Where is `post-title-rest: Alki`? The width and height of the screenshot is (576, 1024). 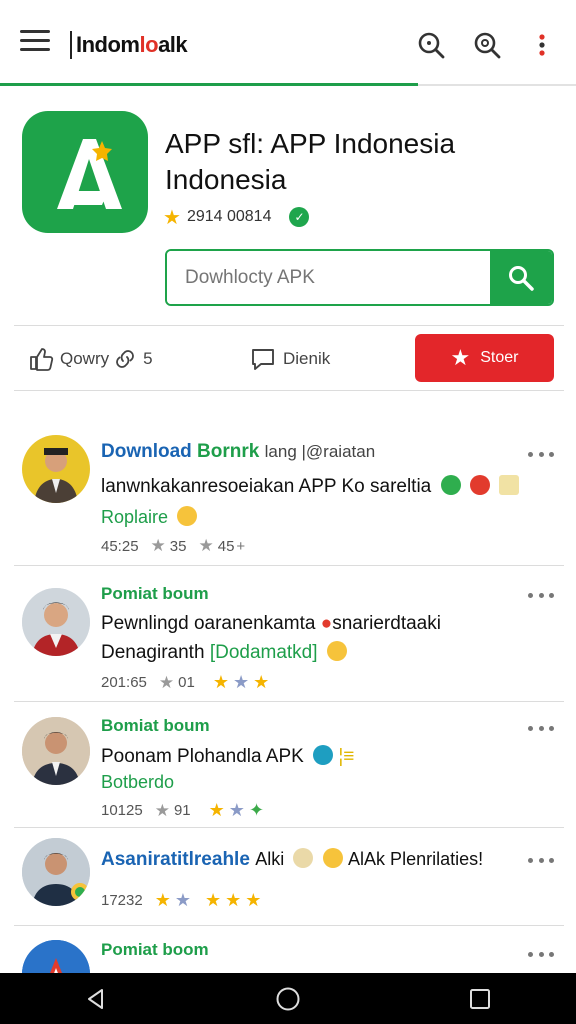
post-title-rest: Alki is located at coordinates (270, 859).